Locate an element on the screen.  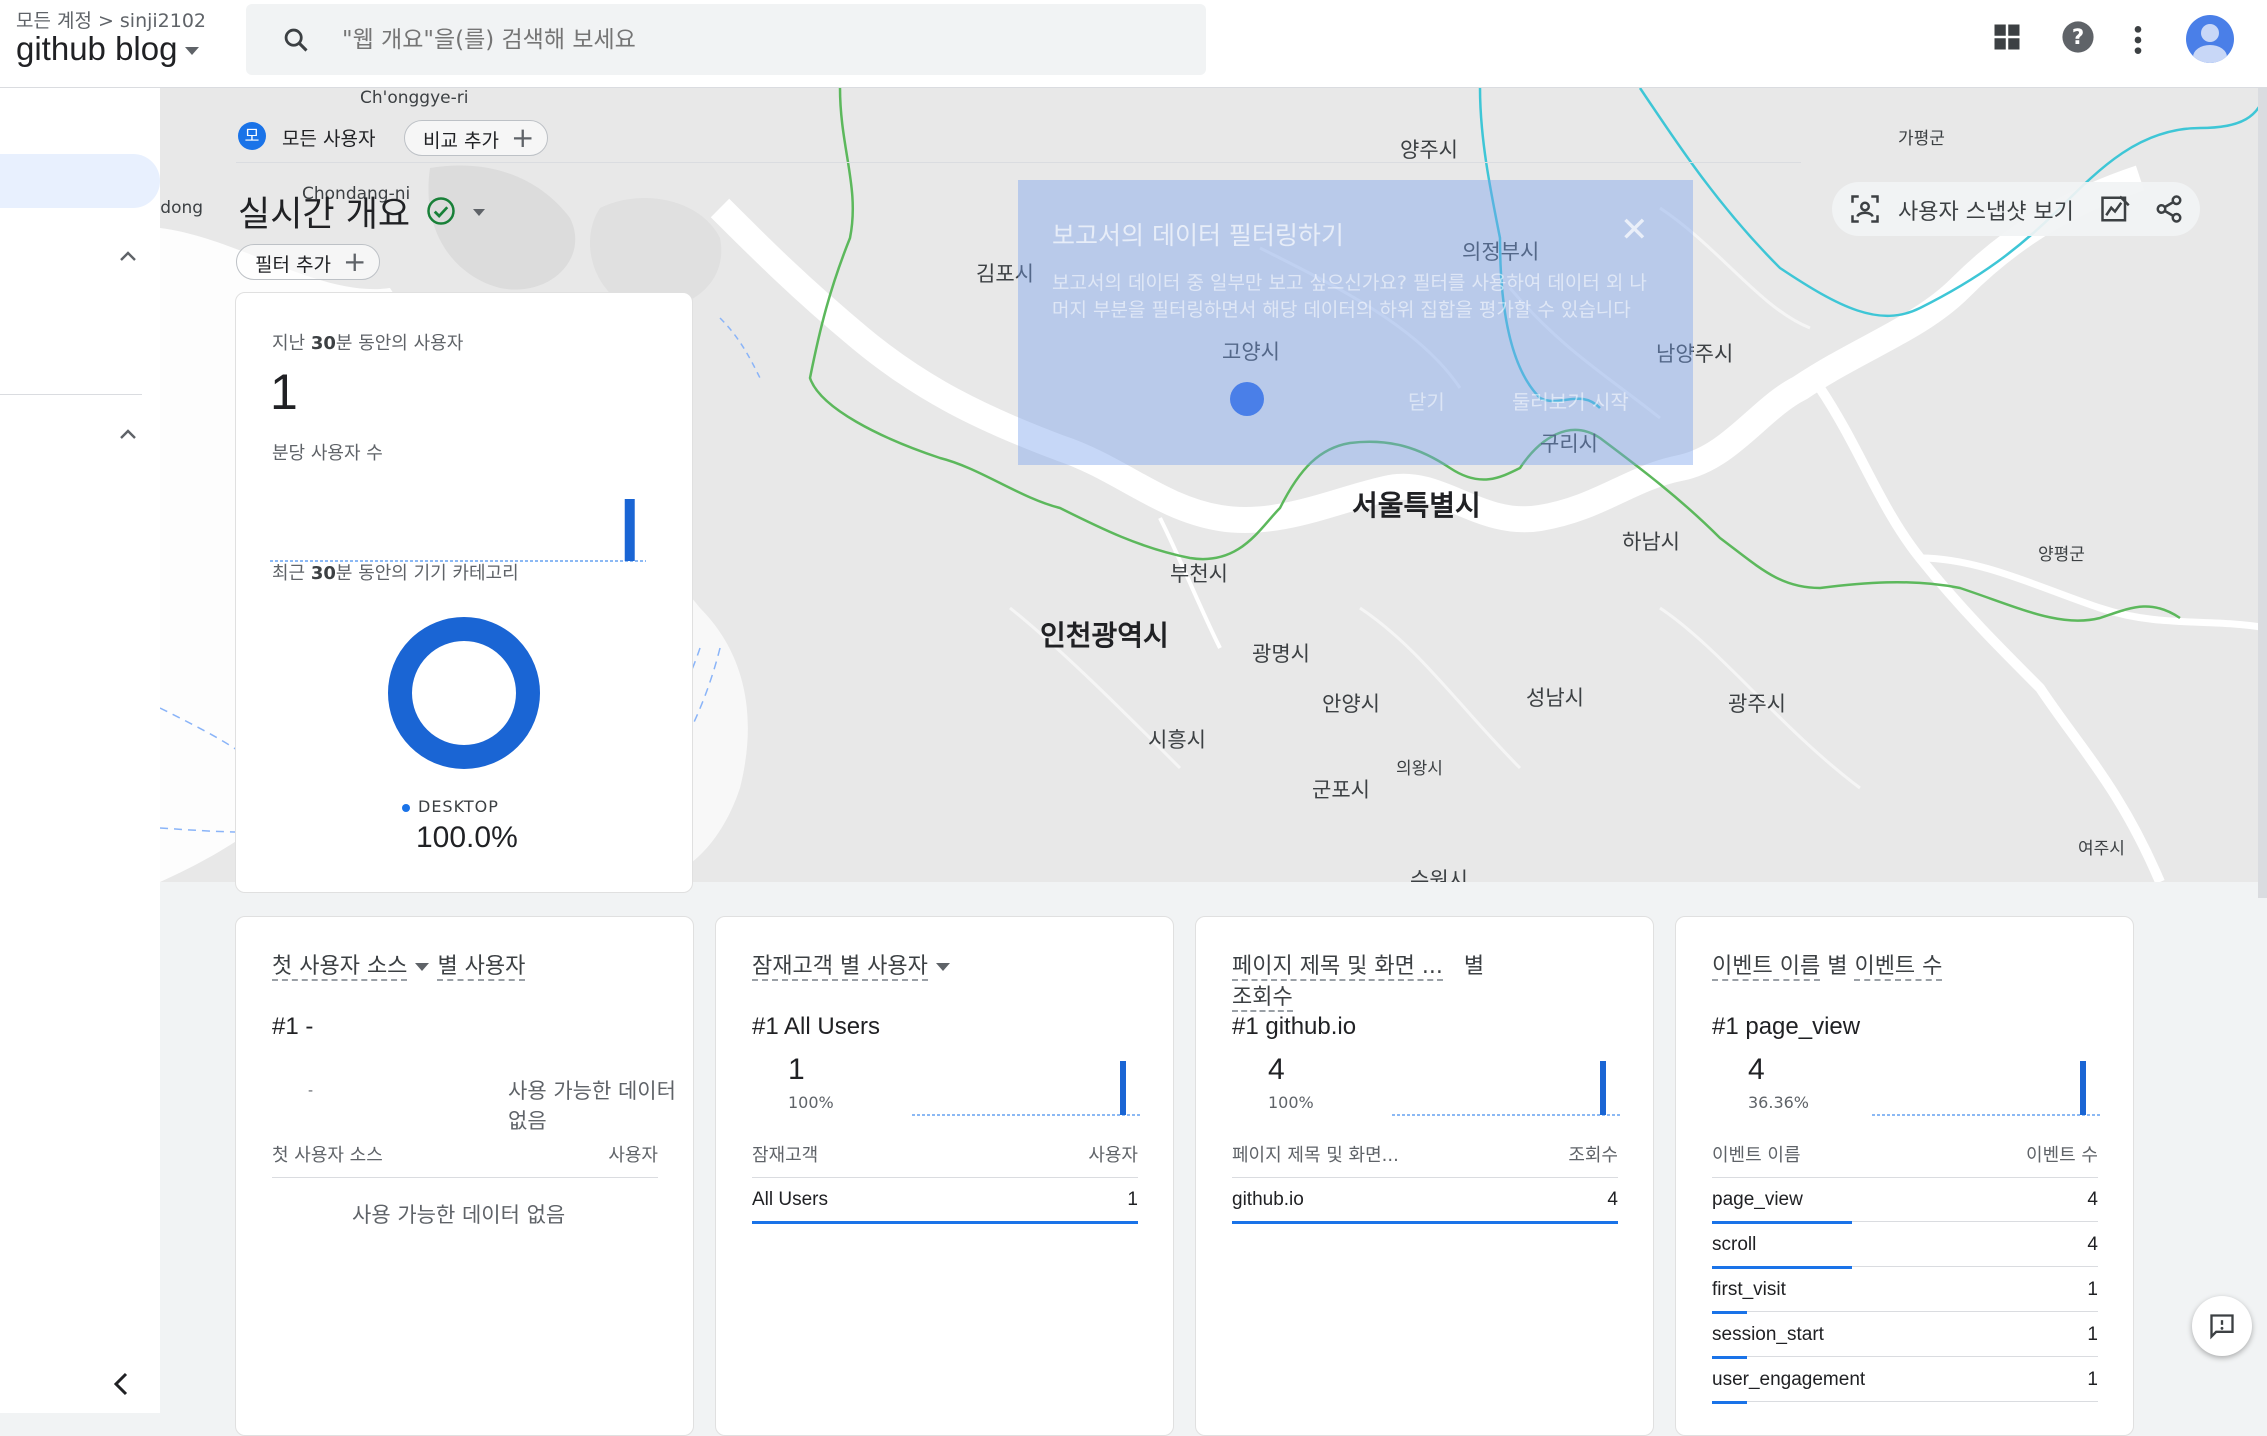
map-city-label: 가평군 is located at coordinates (1921, 139).